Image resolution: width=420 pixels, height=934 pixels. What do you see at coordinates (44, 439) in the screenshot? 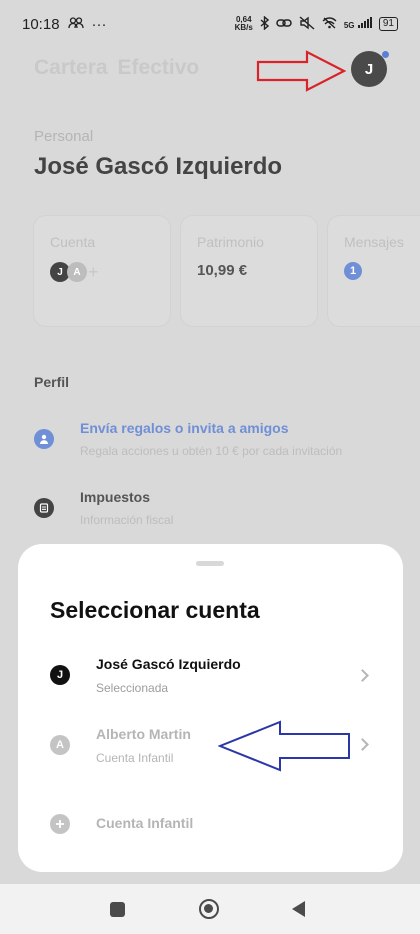
I see `person-icon` at bounding box center [44, 439].